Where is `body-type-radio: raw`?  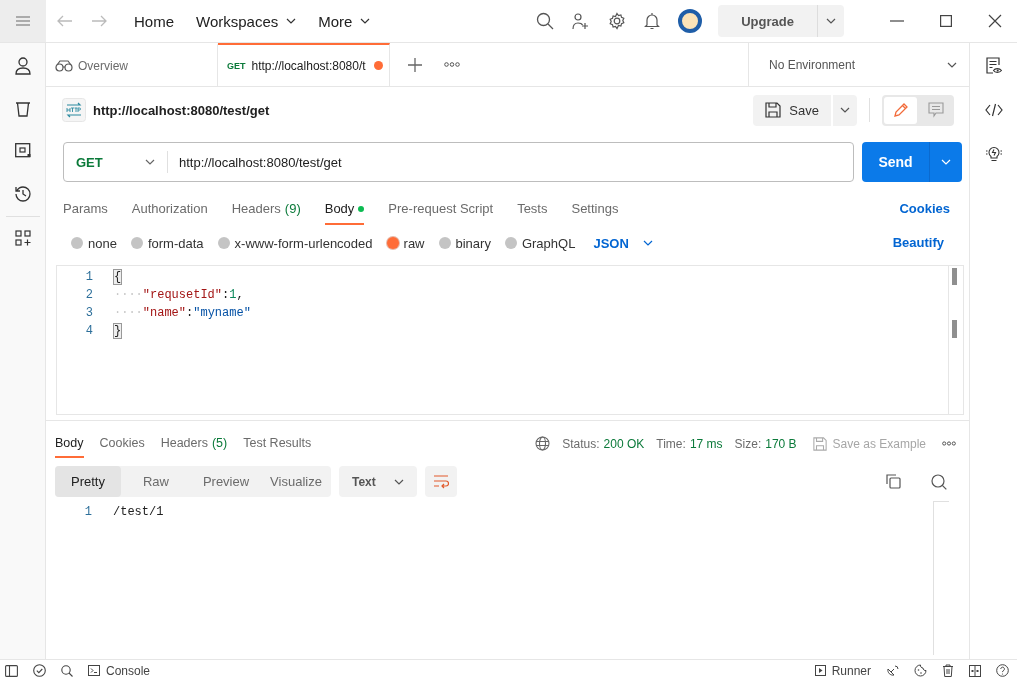
body-type-radio: raw is located at coordinates (405, 243).